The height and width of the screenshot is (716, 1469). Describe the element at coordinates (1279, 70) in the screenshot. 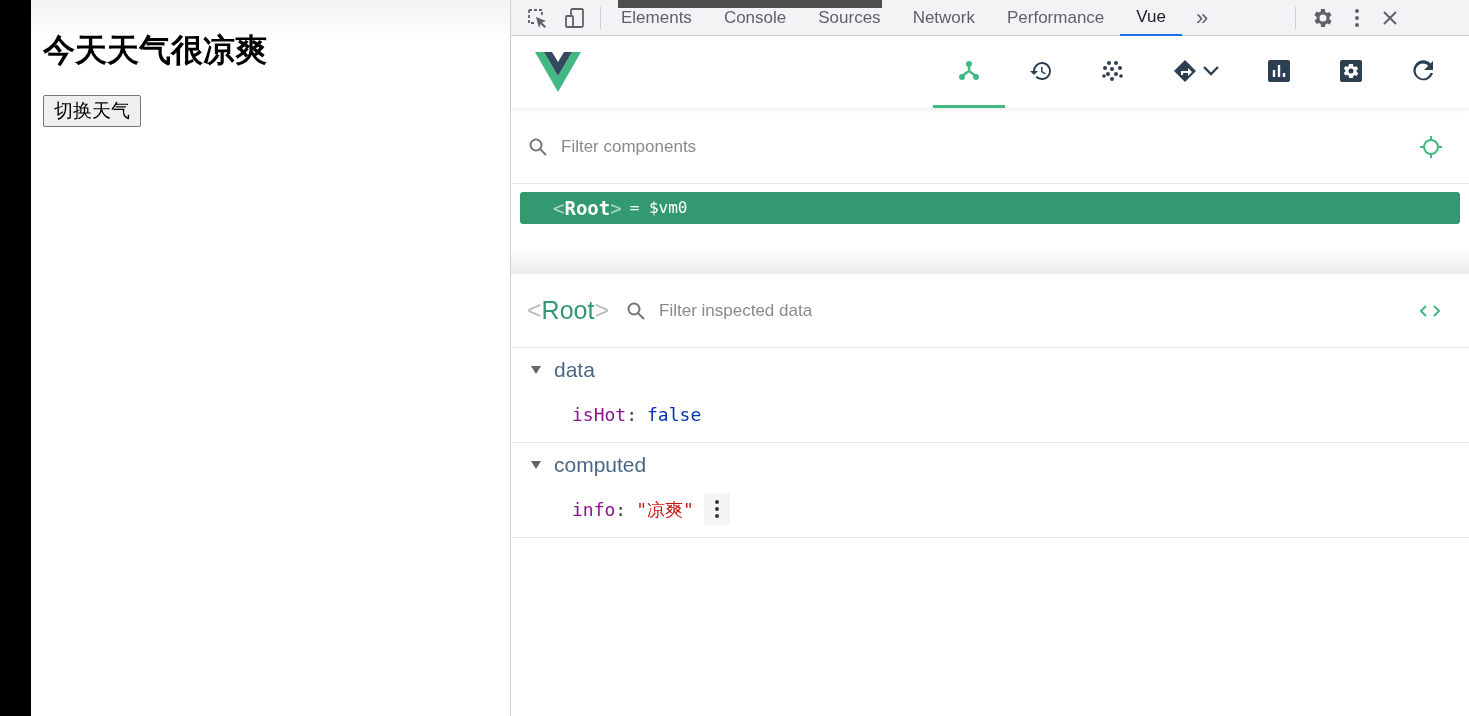

I see `bar-chart-icon` at that location.